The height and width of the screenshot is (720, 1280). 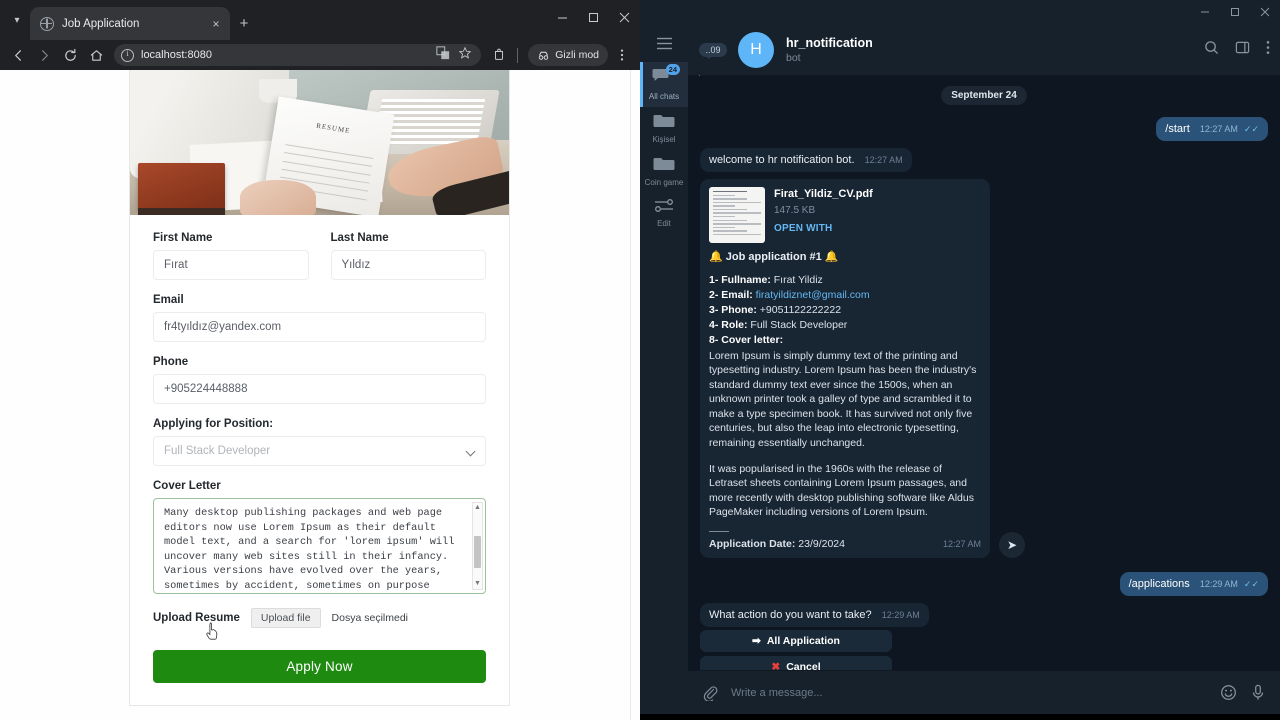 I want to click on sidebar-toggle-icon, so click(x=1242, y=50).